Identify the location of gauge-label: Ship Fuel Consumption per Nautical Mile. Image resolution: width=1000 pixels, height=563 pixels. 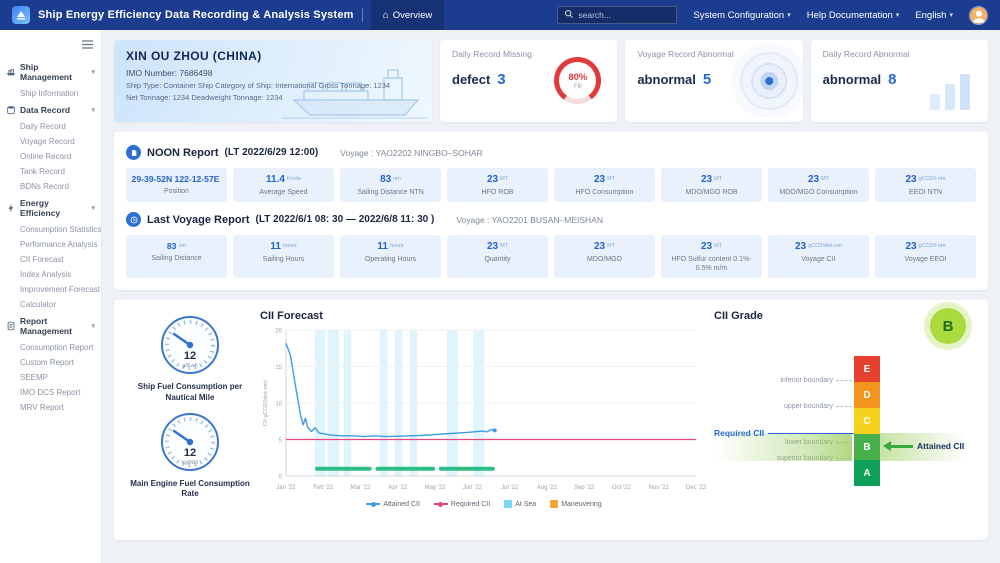
(190, 392).